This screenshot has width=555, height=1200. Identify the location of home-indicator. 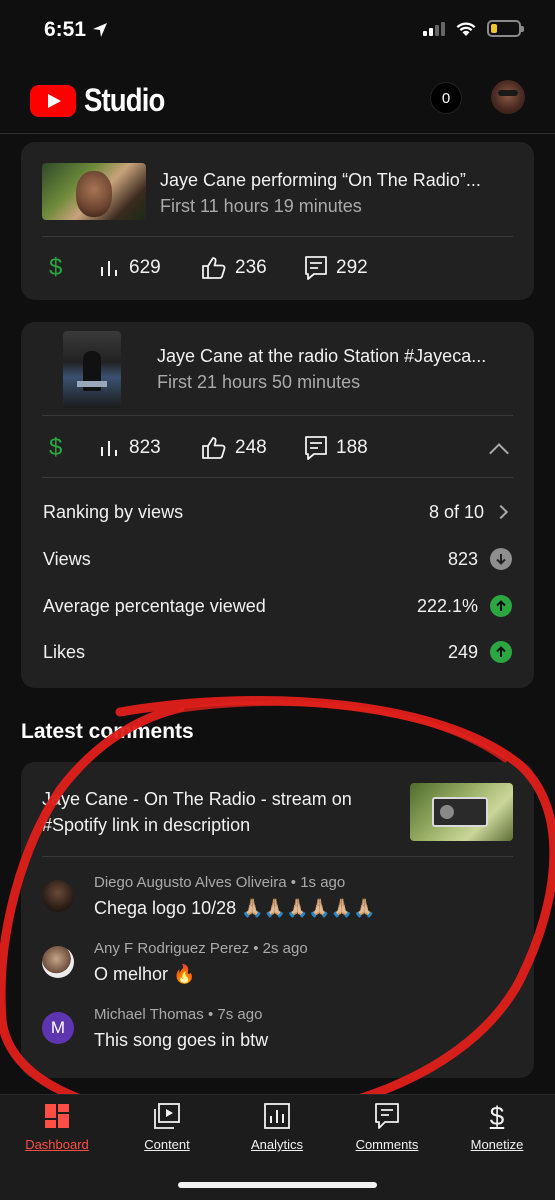
(277, 1185).